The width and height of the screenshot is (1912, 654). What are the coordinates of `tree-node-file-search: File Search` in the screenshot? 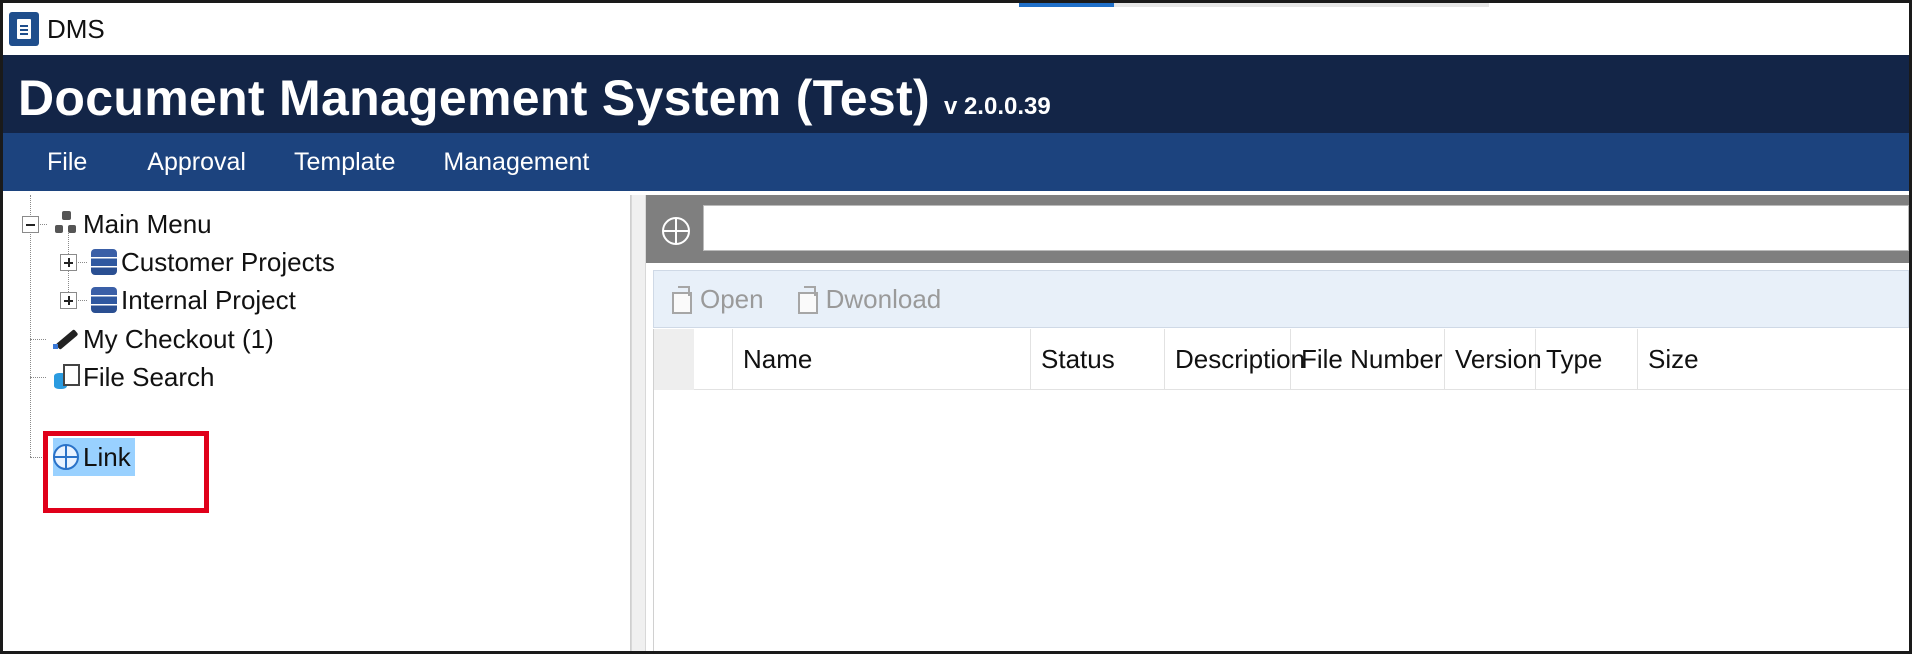 It's located at (134, 377).